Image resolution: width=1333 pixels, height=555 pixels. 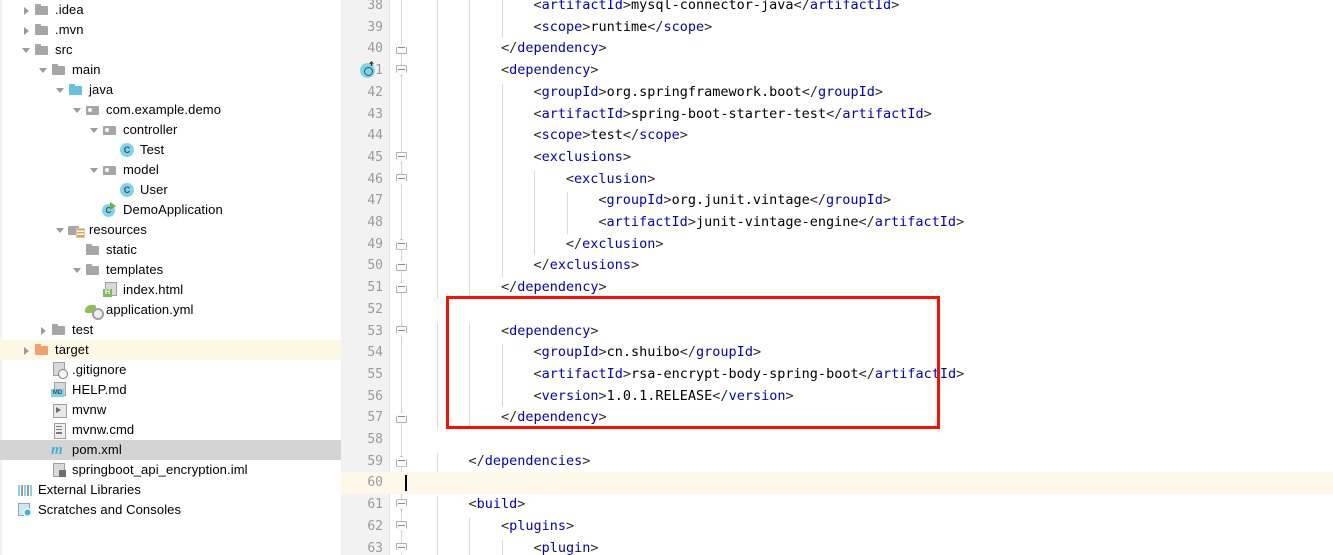 What do you see at coordinates (170, 270) in the screenshot?
I see `tree-item-templates: templates` at bounding box center [170, 270].